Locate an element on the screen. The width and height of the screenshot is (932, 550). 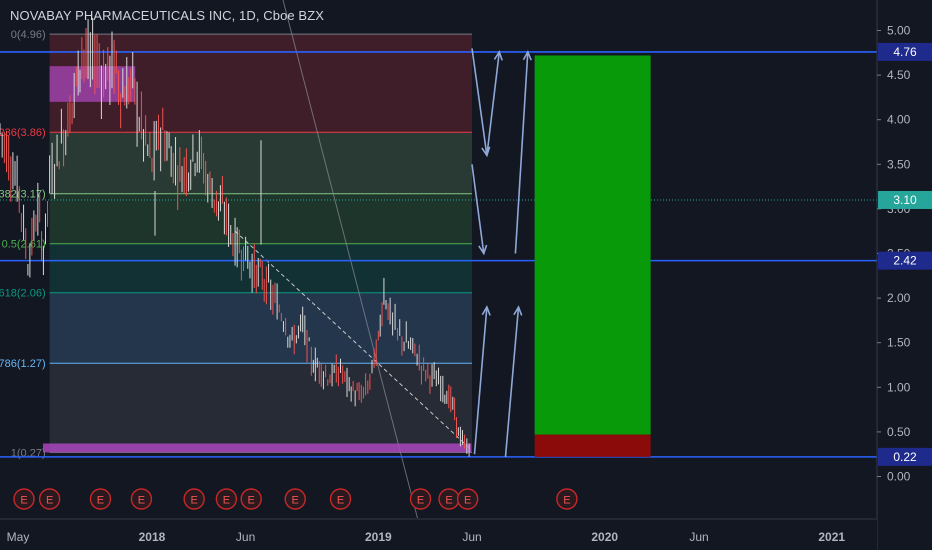
x-tick-label: 2021 is located at coordinates (831, 537).